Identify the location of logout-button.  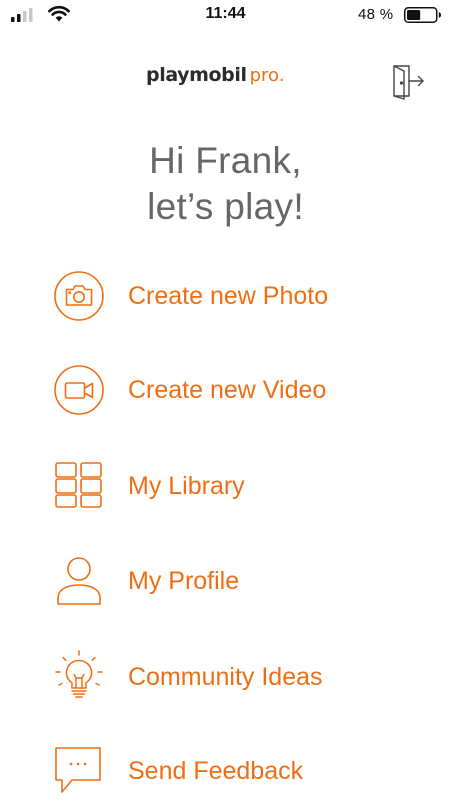
(408, 81).